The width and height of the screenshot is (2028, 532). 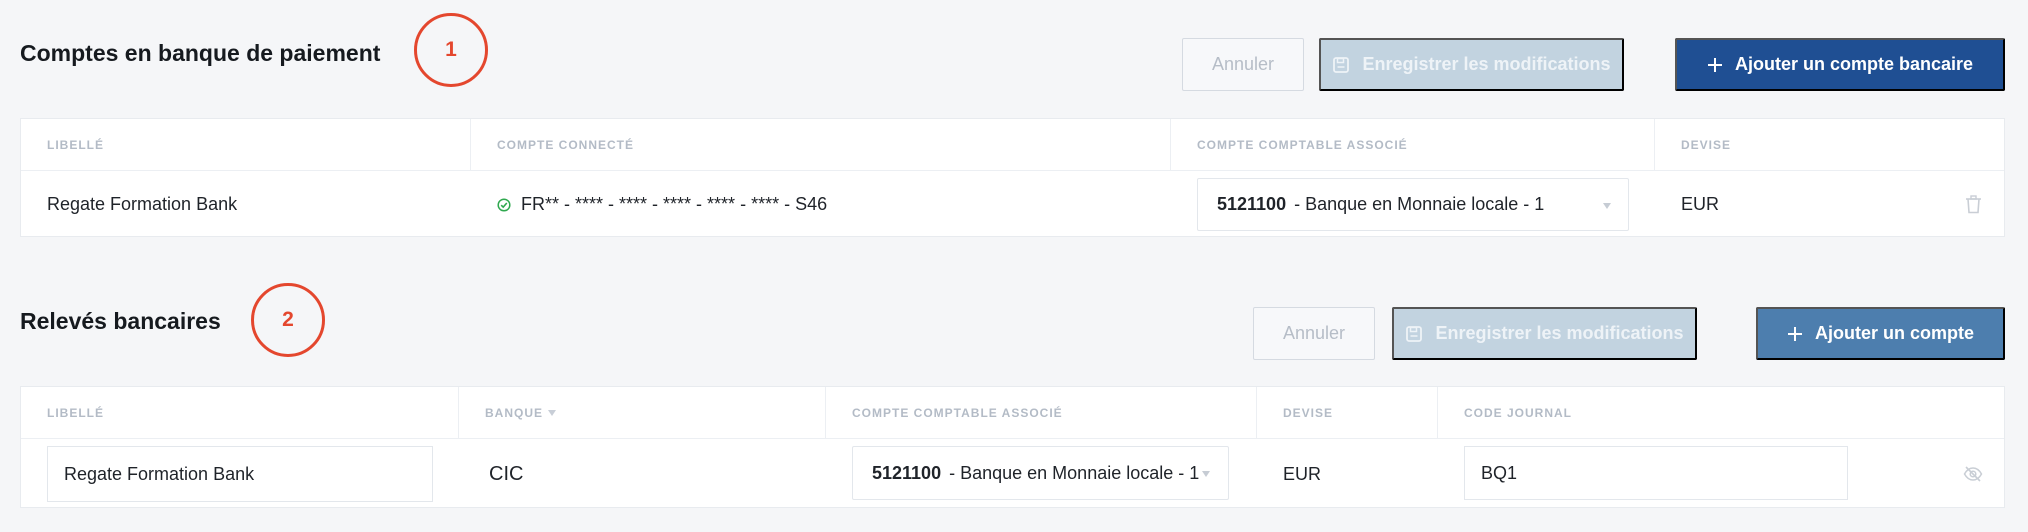 I want to click on delete-button, so click(x=1973, y=204).